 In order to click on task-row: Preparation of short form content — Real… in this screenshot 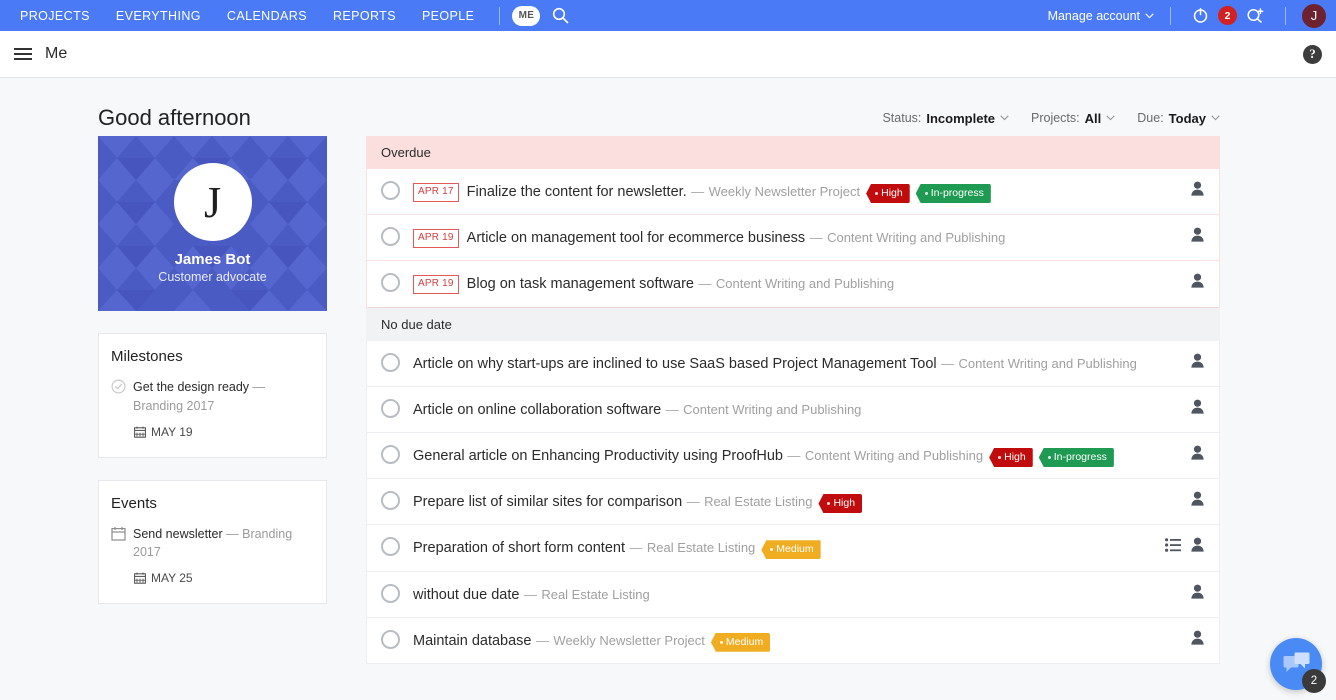, I will do `click(793, 548)`.